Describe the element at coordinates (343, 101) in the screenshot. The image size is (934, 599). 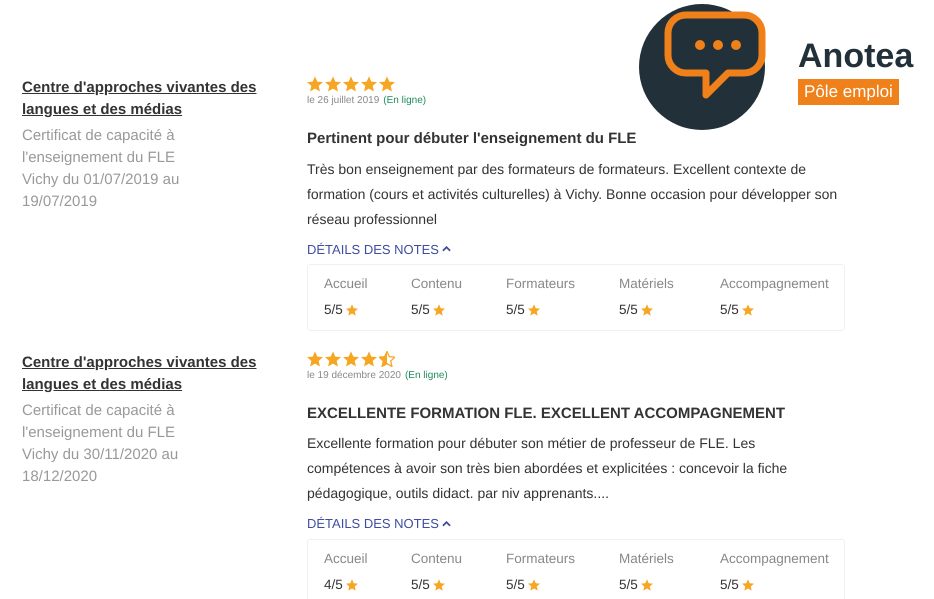
I see `review-date: le 26 juillet 2019` at that location.